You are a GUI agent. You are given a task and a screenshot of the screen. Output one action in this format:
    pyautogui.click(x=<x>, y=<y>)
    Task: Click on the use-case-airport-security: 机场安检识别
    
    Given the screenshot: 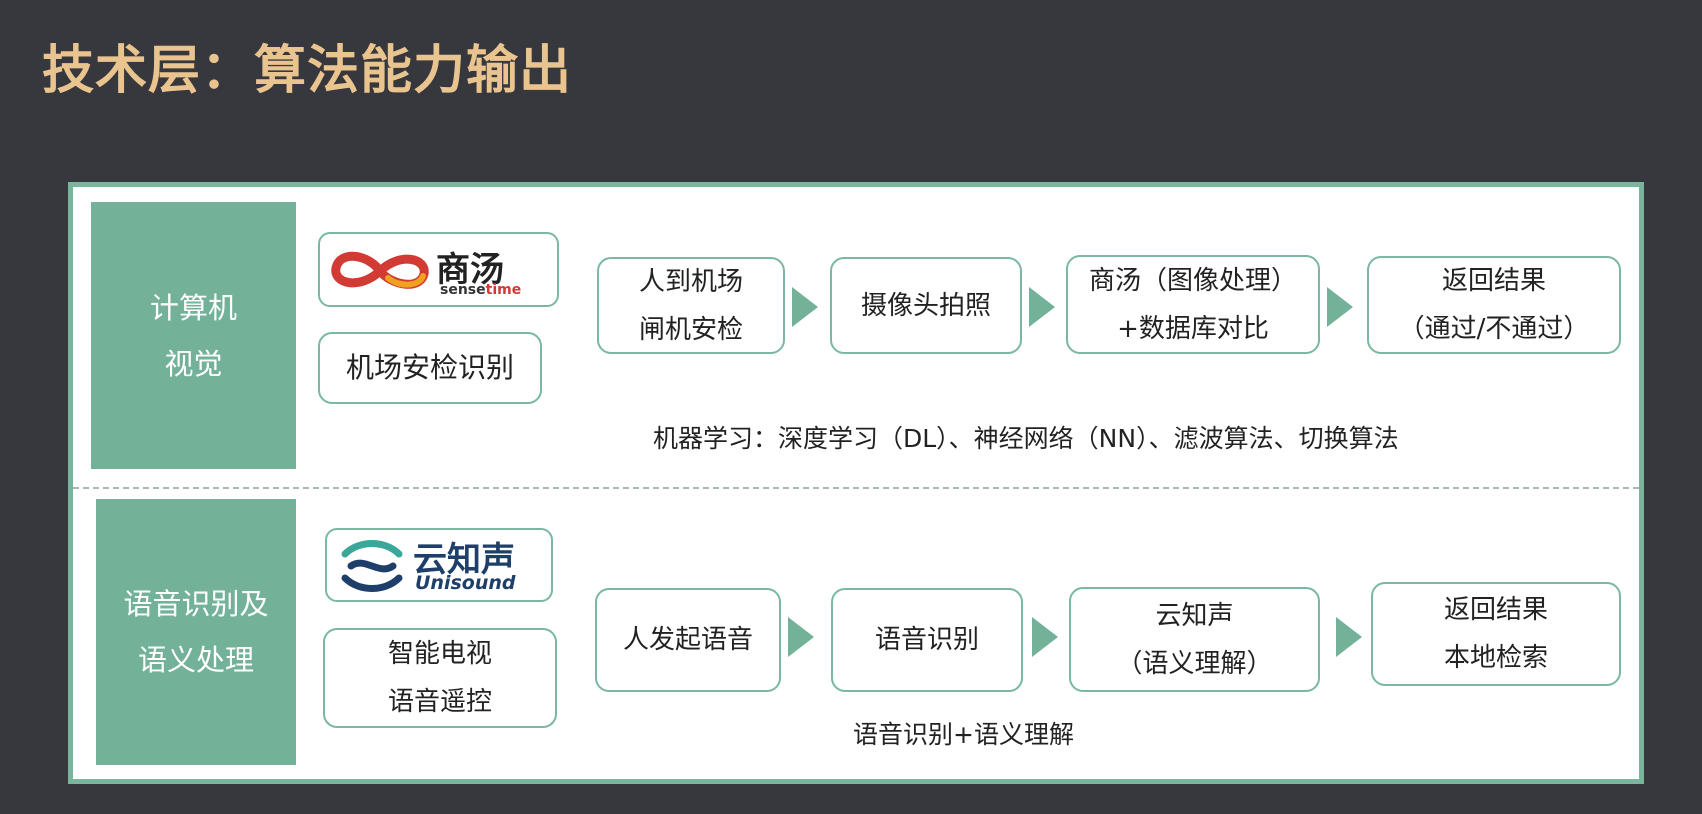 What is the action you would take?
    pyautogui.click(x=430, y=368)
    